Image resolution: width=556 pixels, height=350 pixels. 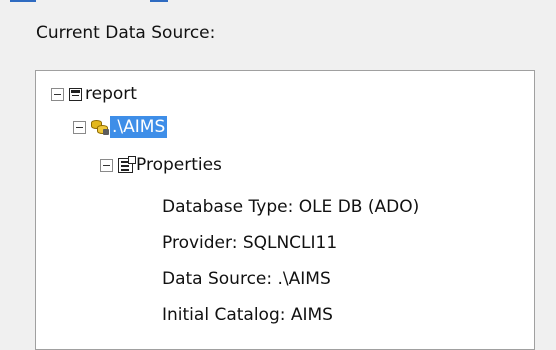 I want to click on property-provider: Provider: SQLNCLI11, so click(x=249, y=243).